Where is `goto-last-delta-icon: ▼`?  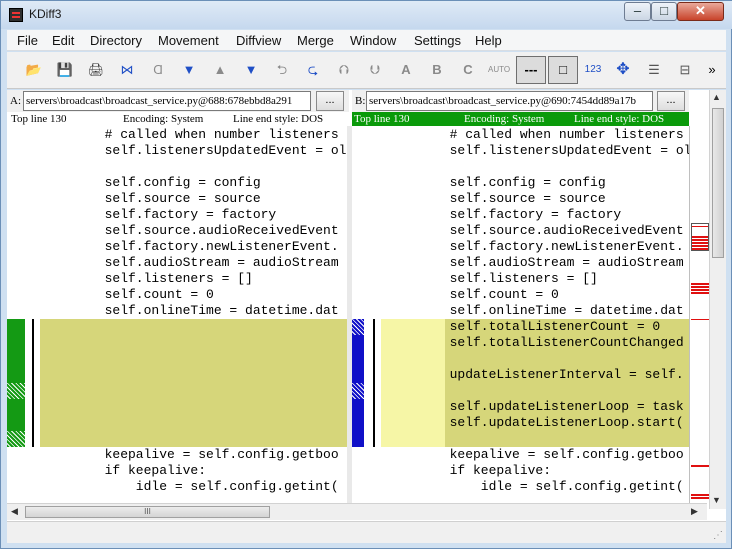
goto-last-delta-icon: ▼ is located at coordinates (189, 70).